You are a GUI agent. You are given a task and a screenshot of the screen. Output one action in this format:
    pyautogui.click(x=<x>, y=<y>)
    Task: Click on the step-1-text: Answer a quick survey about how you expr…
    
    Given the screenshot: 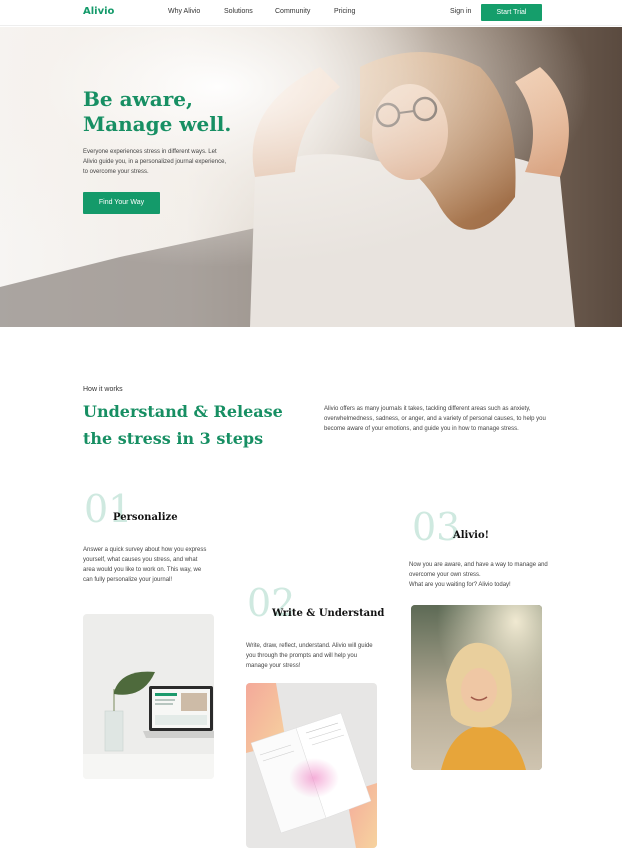 What is the action you would take?
    pyautogui.click(x=145, y=565)
    